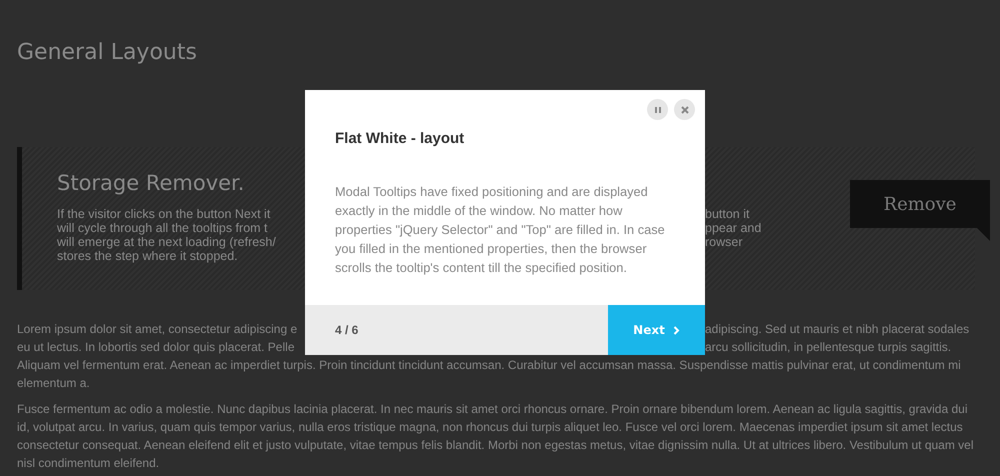 Image resolution: width=1000 pixels, height=476 pixels. I want to click on description-text: will cycle through all the tooltips from t, so click(163, 228).